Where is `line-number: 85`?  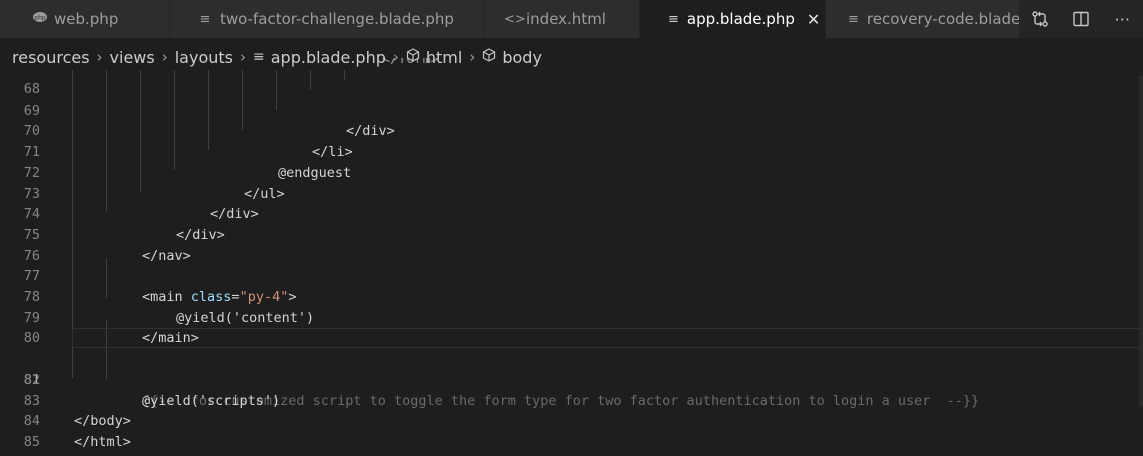 line-number: 85 is located at coordinates (31, 441).